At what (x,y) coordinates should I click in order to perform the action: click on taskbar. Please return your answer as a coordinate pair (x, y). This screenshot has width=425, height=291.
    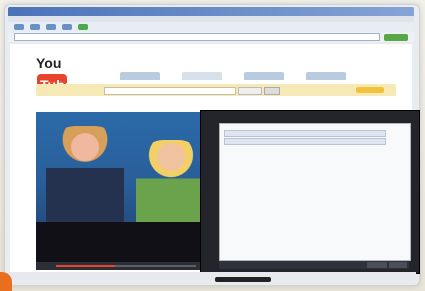
    Looking at the image, I should click on (213, 276).